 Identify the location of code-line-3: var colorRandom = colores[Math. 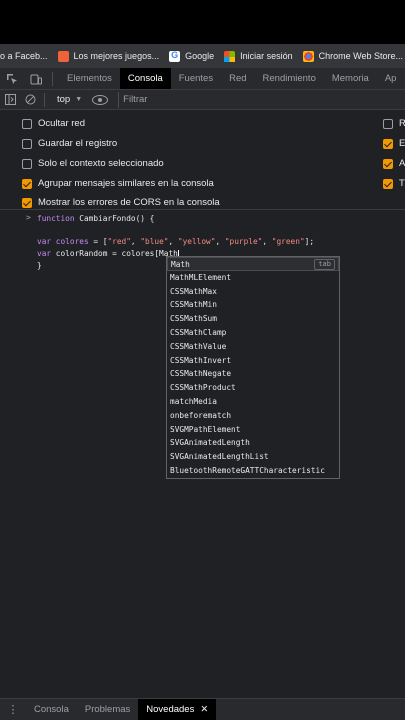
(108, 254).